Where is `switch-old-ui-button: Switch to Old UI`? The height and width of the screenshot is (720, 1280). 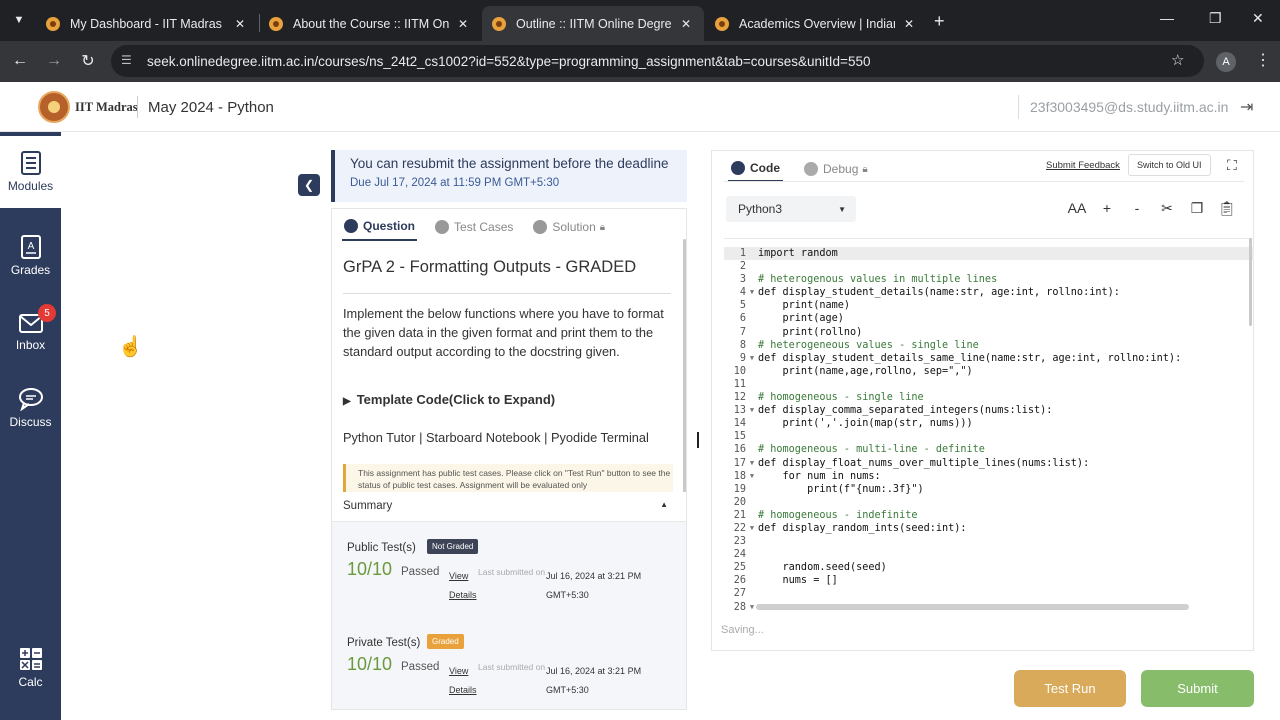 switch-old-ui-button: Switch to Old UI is located at coordinates (1169, 165).